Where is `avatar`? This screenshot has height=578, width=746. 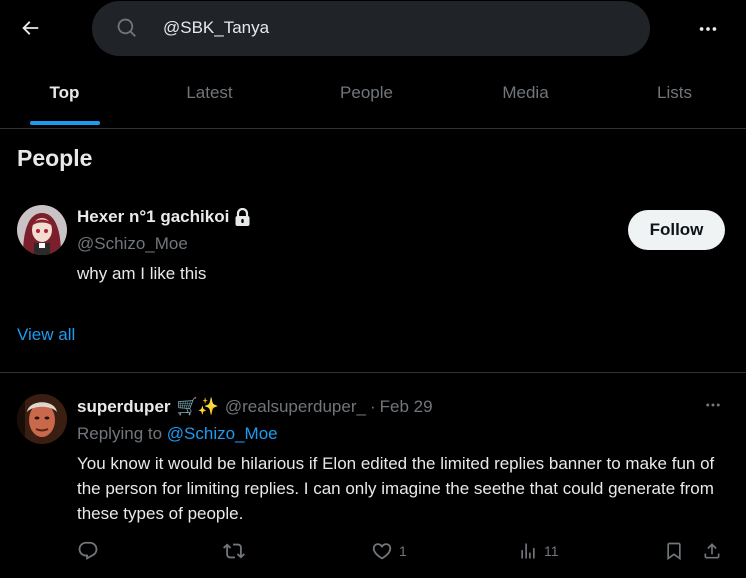
avatar is located at coordinates (42, 230).